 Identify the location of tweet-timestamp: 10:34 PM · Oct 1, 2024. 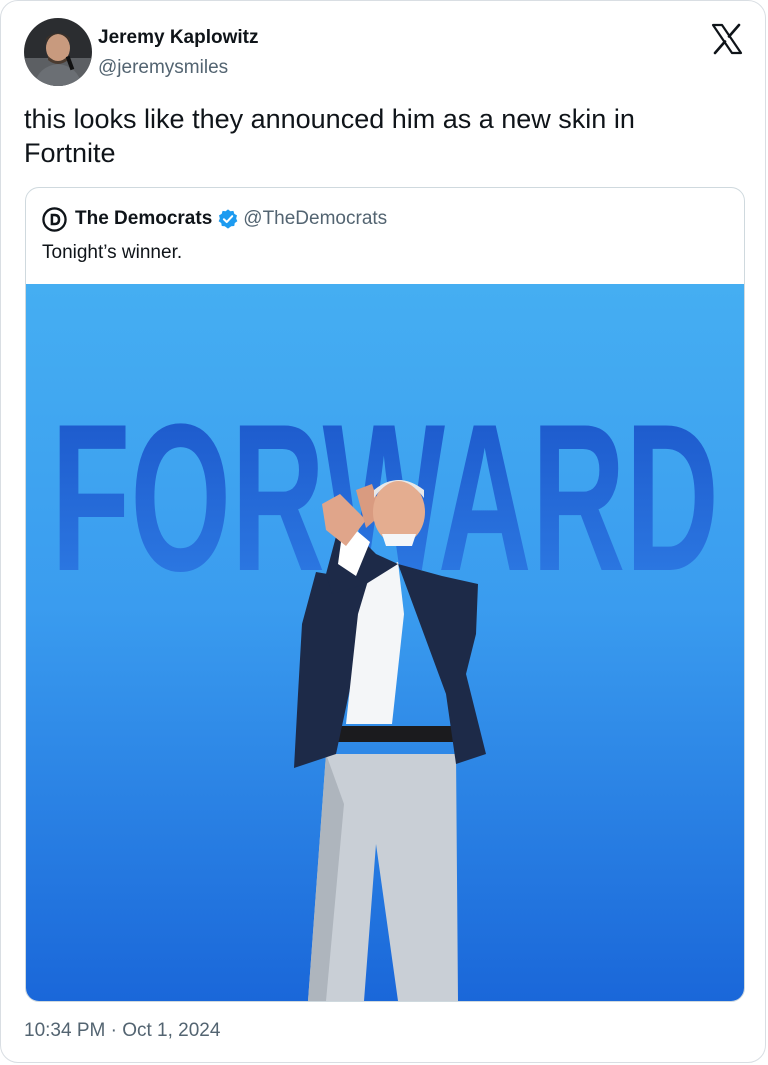
(122, 1031).